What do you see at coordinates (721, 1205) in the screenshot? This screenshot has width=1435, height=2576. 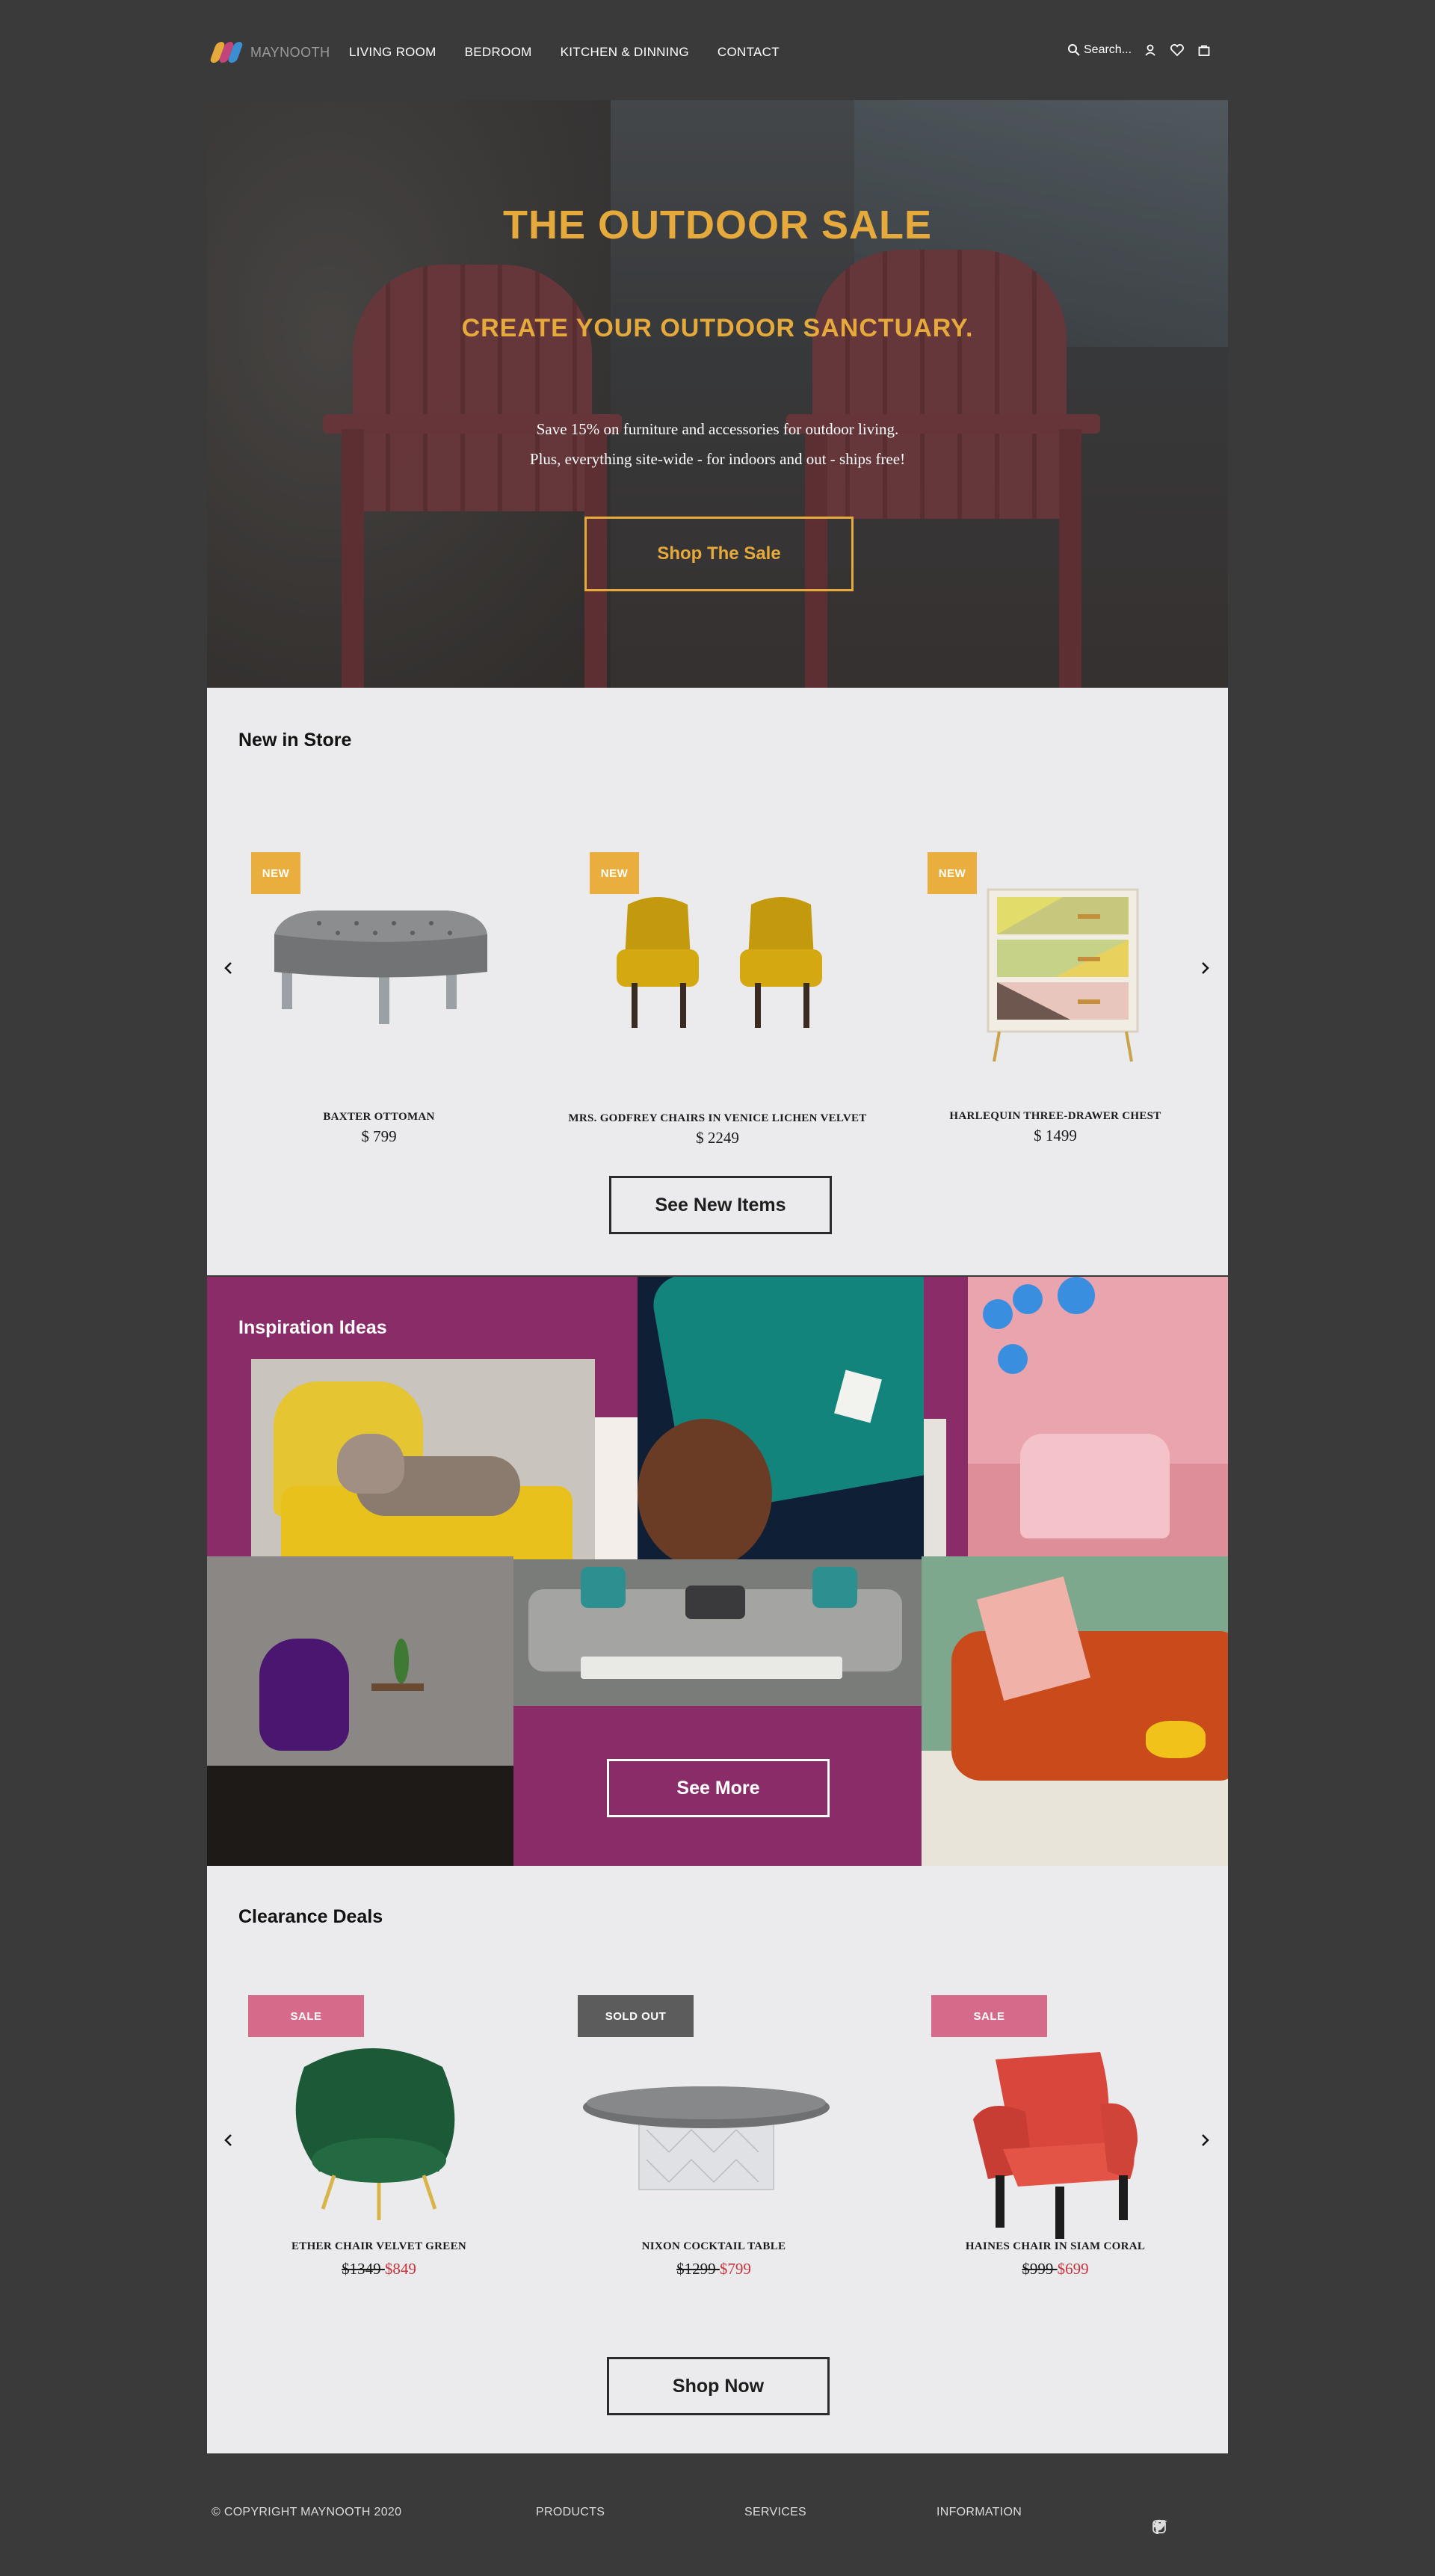 I see `see-new-items-button: See New Items` at bounding box center [721, 1205].